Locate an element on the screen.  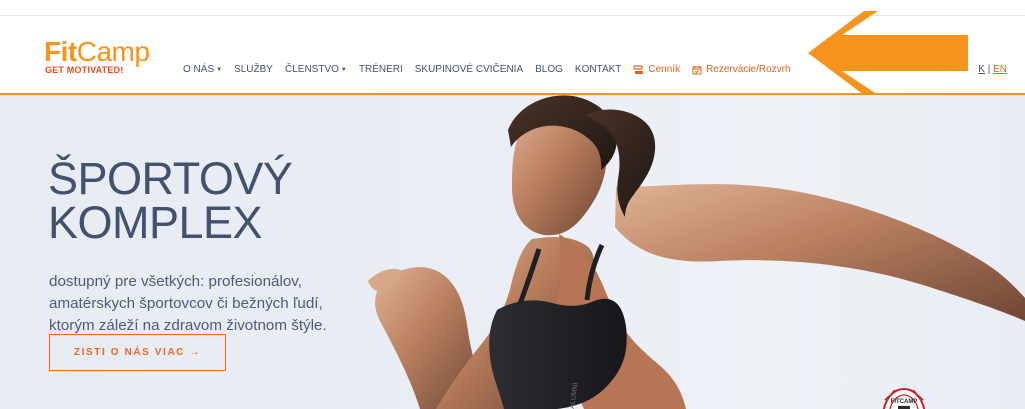
nav-item-kontakt: KONTAKT is located at coordinates (598, 70).